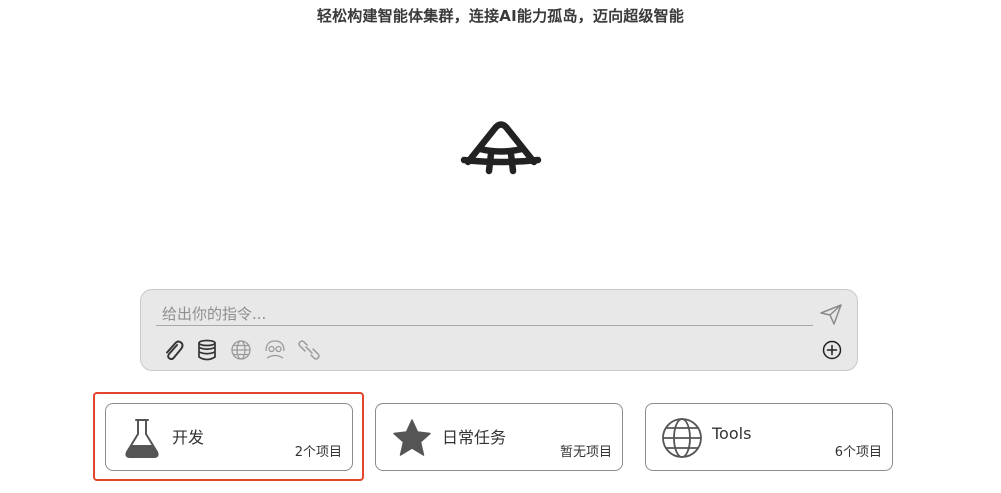 The width and height of the screenshot is (1001, 493). Describe the element at coordinates (309, 350) in the screenshot. I see `chain-link-icon` at that location.